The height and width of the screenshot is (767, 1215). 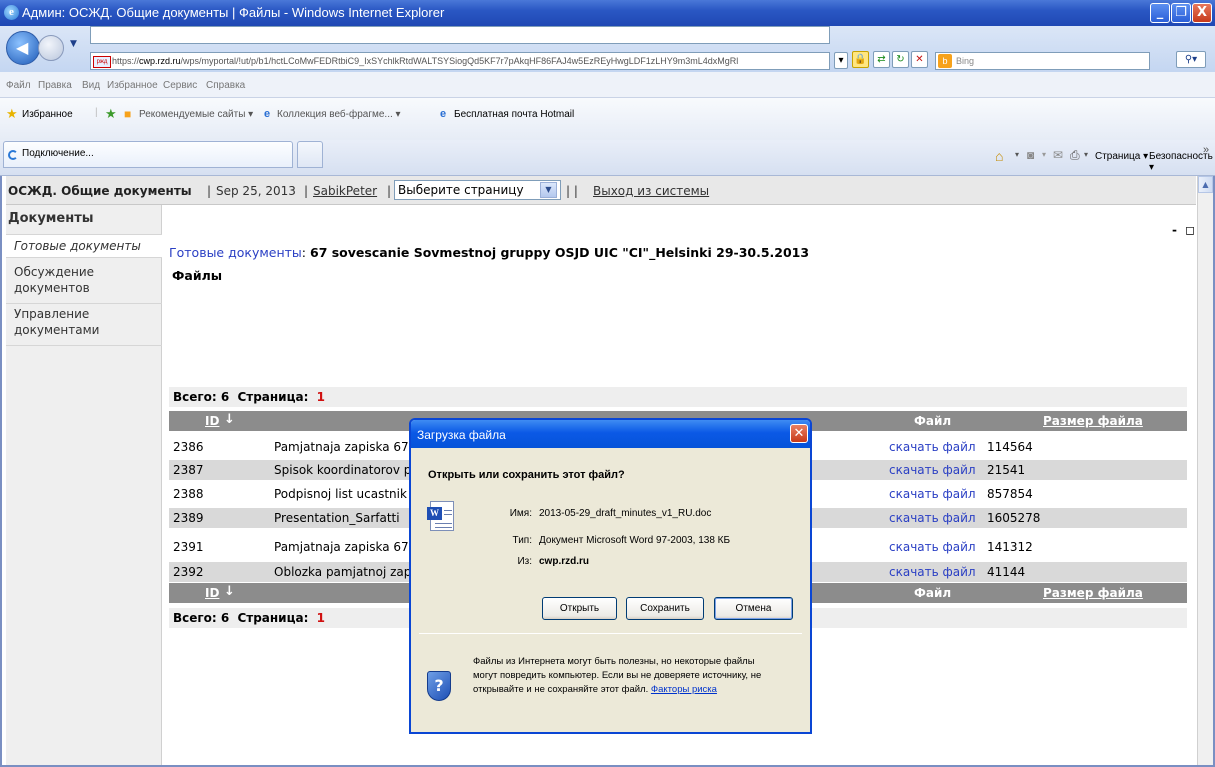 What do you see at coordinates (1160, 13) in the screenshot?
I see `minimize-button: _` at bounding box center [1160, 13].